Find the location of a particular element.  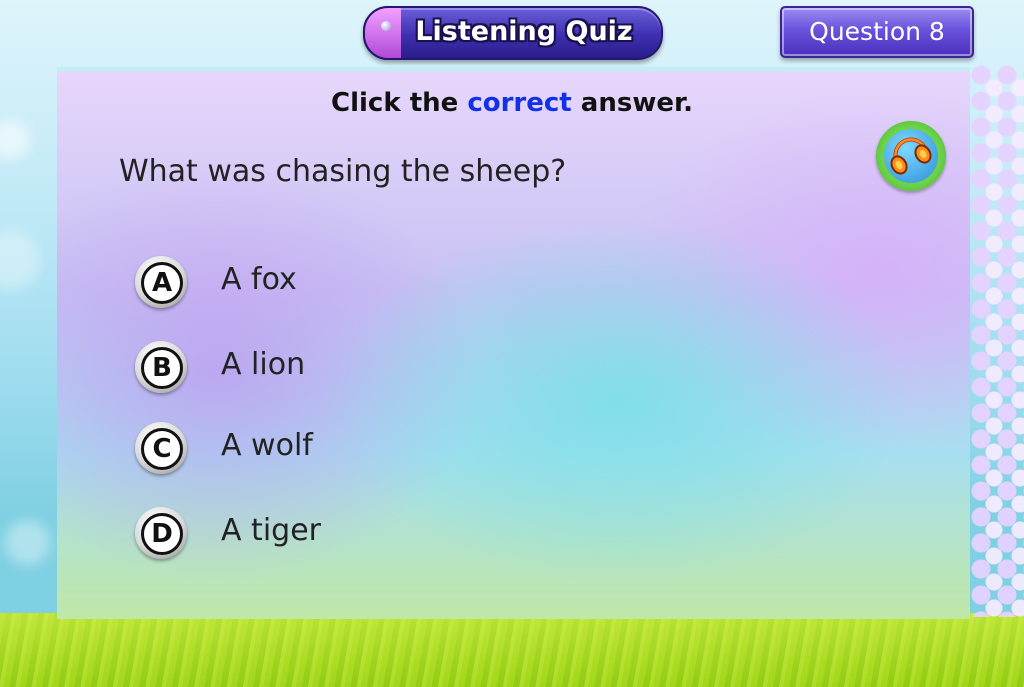

answer-option-a: A A fox is located at coordinates (335, 282).